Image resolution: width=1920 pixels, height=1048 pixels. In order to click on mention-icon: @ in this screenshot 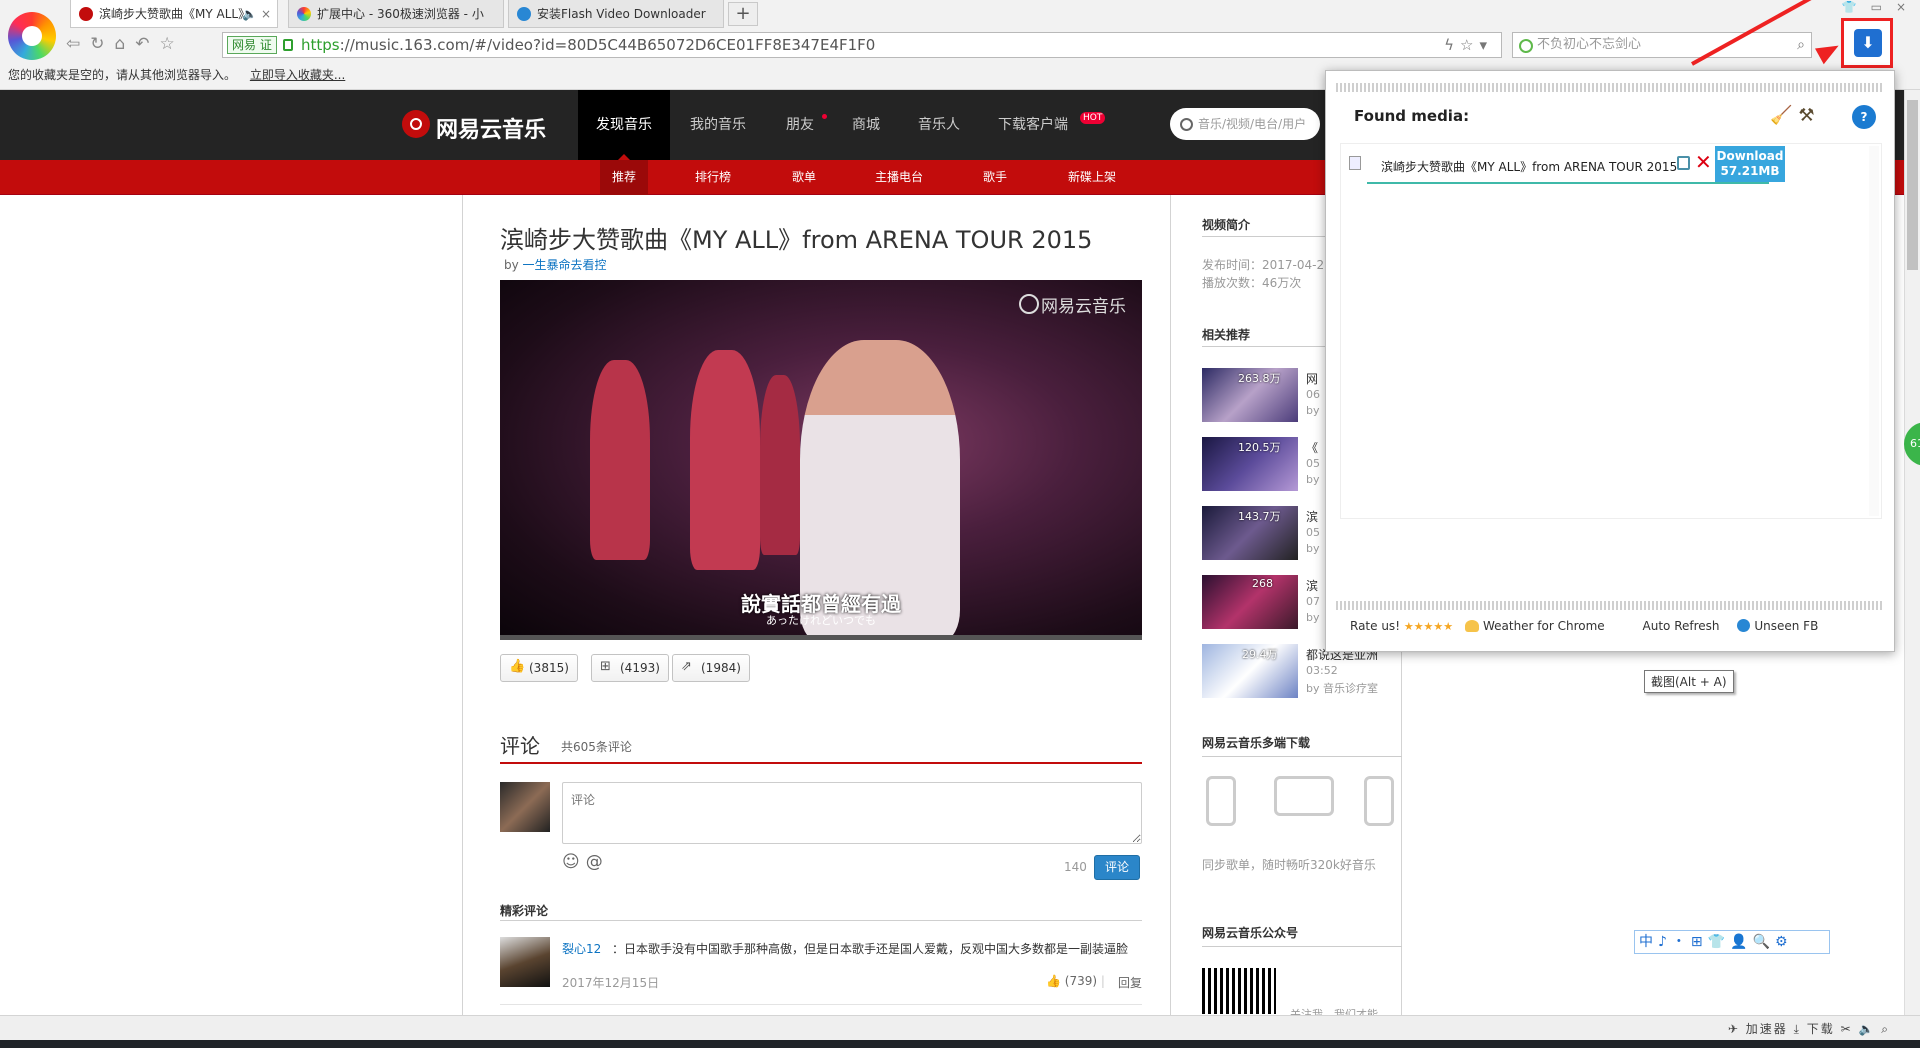, I will do `click(597, 862)`.